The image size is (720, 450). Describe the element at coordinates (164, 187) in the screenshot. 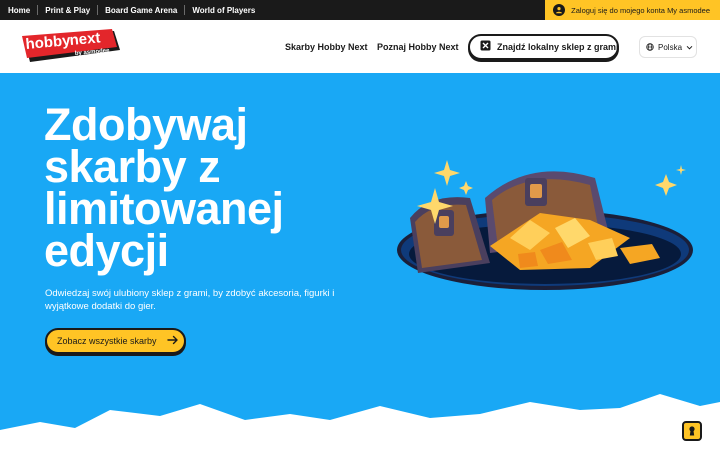

I see `hero-title: Zdobywaj skarby z limitowanej edycji` at that location.